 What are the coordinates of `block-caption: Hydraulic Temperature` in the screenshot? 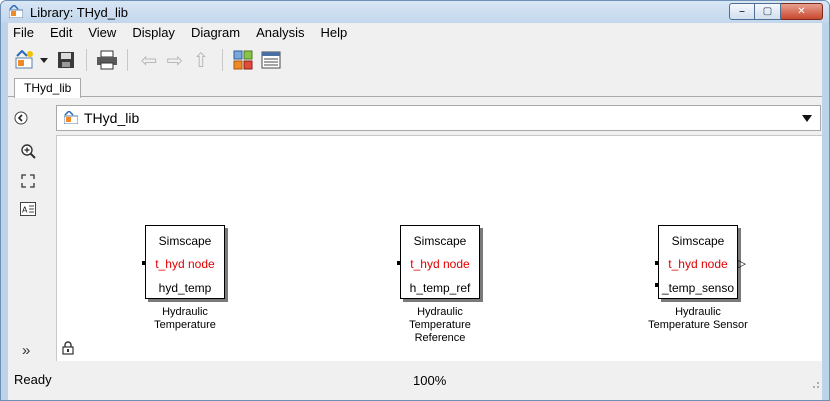 It's located at (185, 319).